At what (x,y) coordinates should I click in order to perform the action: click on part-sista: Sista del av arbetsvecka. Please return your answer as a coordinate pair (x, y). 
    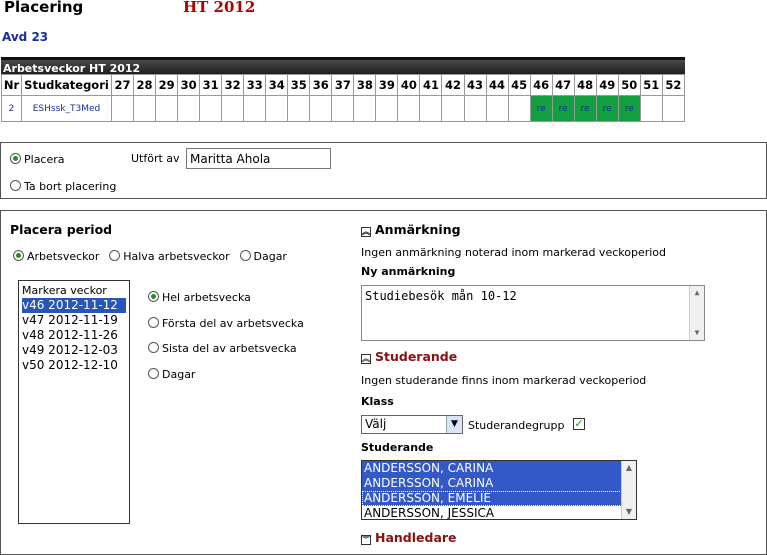
    Looking at the image, I should click on (226, 349).